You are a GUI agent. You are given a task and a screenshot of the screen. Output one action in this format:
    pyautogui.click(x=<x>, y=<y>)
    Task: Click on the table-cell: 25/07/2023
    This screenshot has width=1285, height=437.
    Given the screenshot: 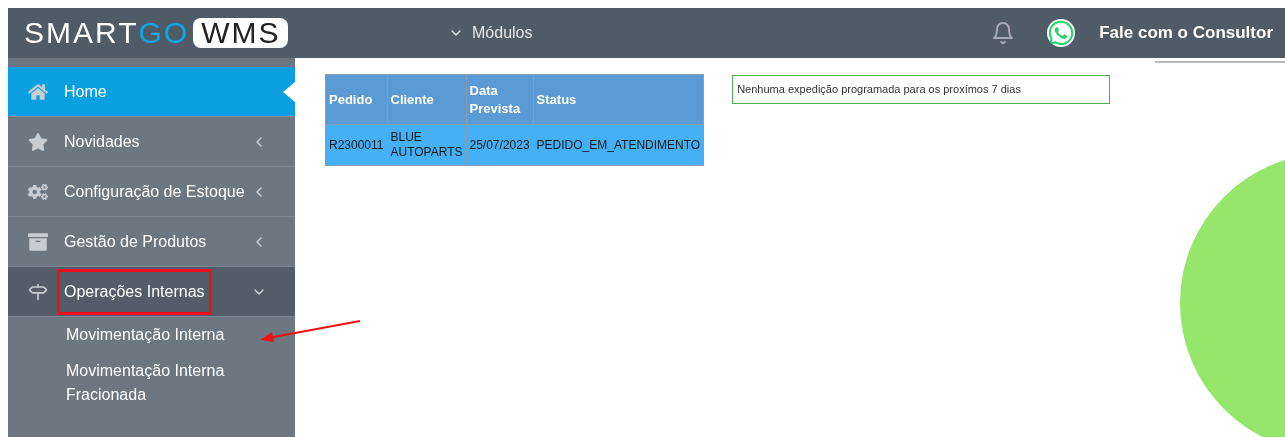 What is the action you would take?
    pyautogui.click(x=500, y=145)
    